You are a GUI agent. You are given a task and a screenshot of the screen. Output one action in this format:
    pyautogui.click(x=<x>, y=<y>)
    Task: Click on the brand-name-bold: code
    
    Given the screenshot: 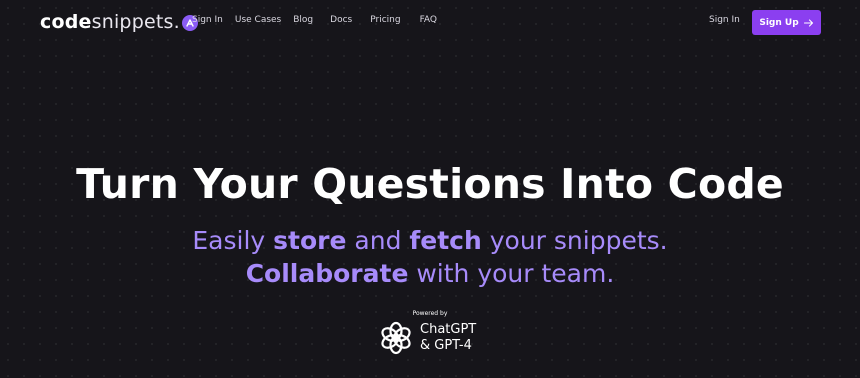 What is the action you would take?
    pyautogui.click(x=66, y=22)
    